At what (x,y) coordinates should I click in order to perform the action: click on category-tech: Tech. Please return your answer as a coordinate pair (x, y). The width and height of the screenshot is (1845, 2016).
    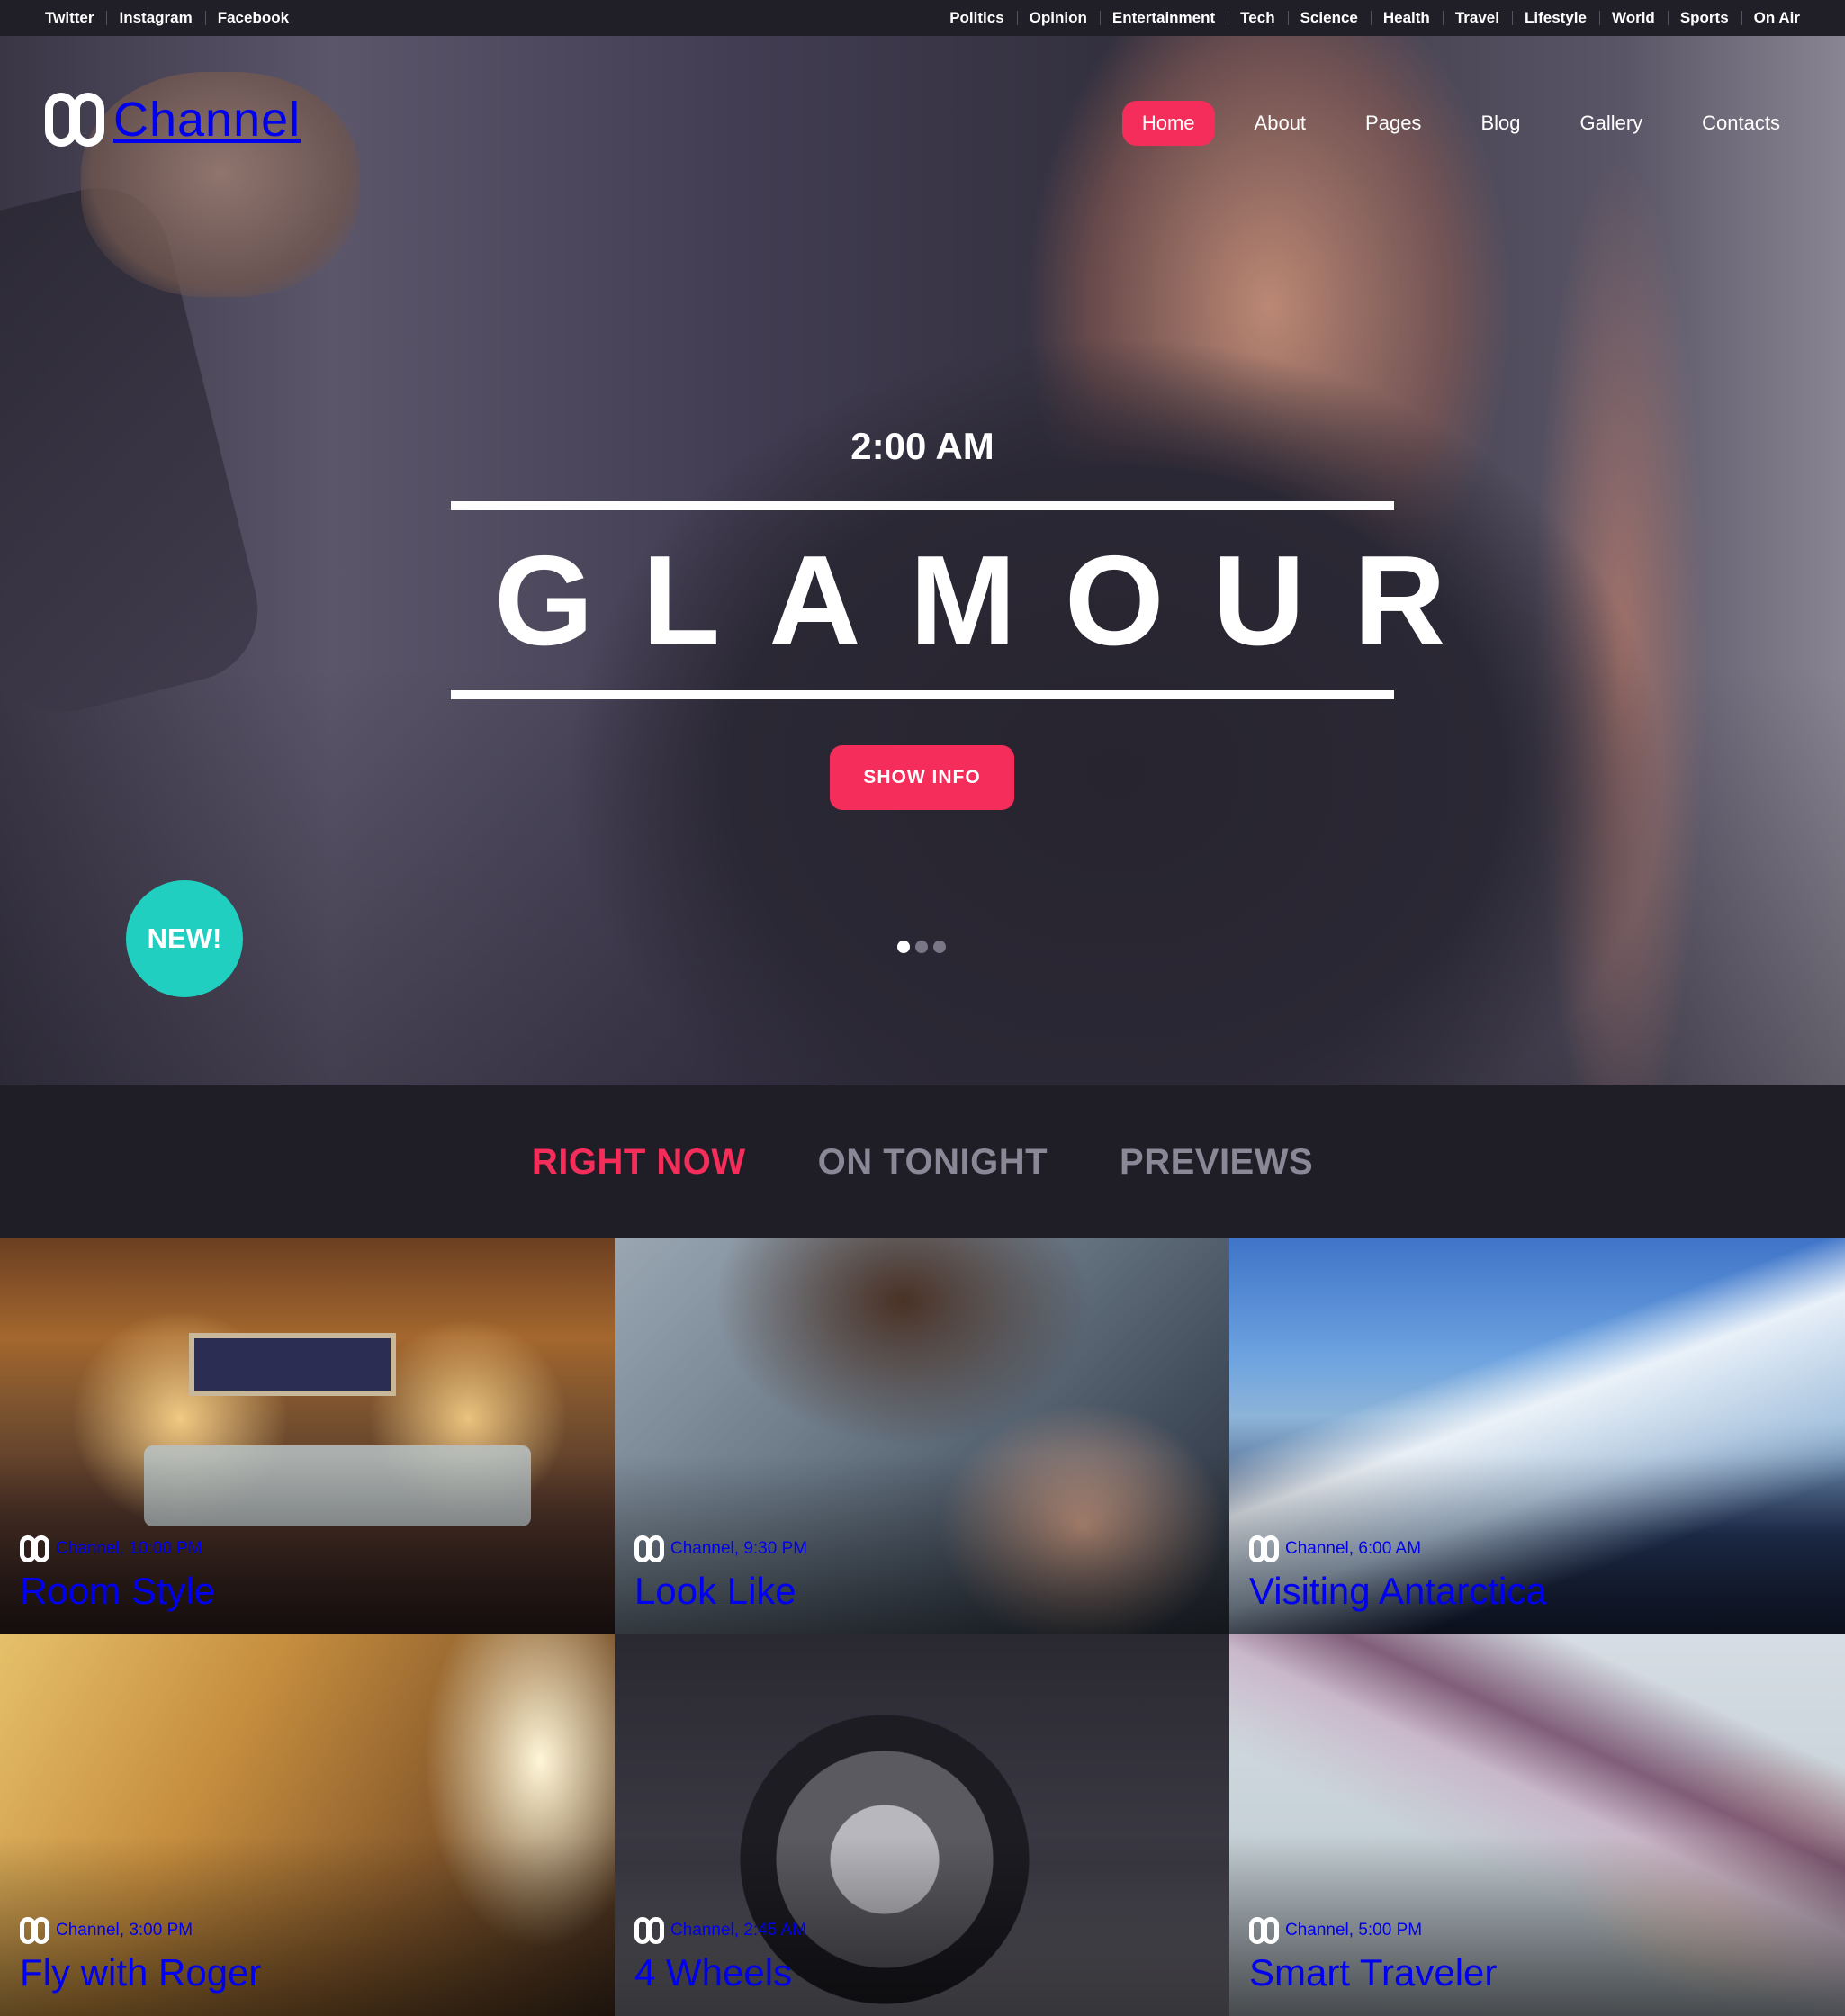
    Looking at the image, I should click on (1257, 18).